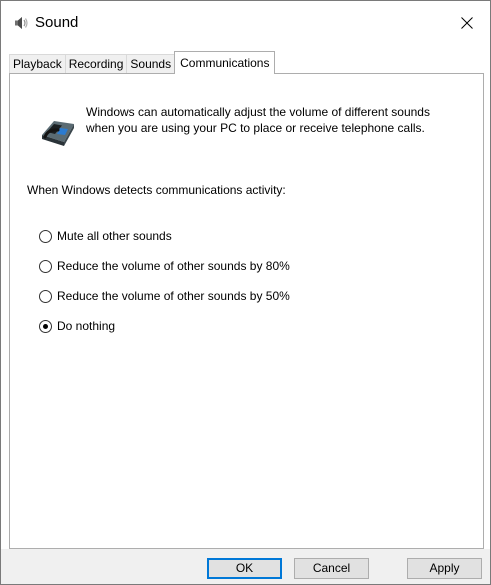 The image size is (491, 585). I want to click on radio-reduce-80: Reduce the volume of other sounds by 80%, so click(164, 266).